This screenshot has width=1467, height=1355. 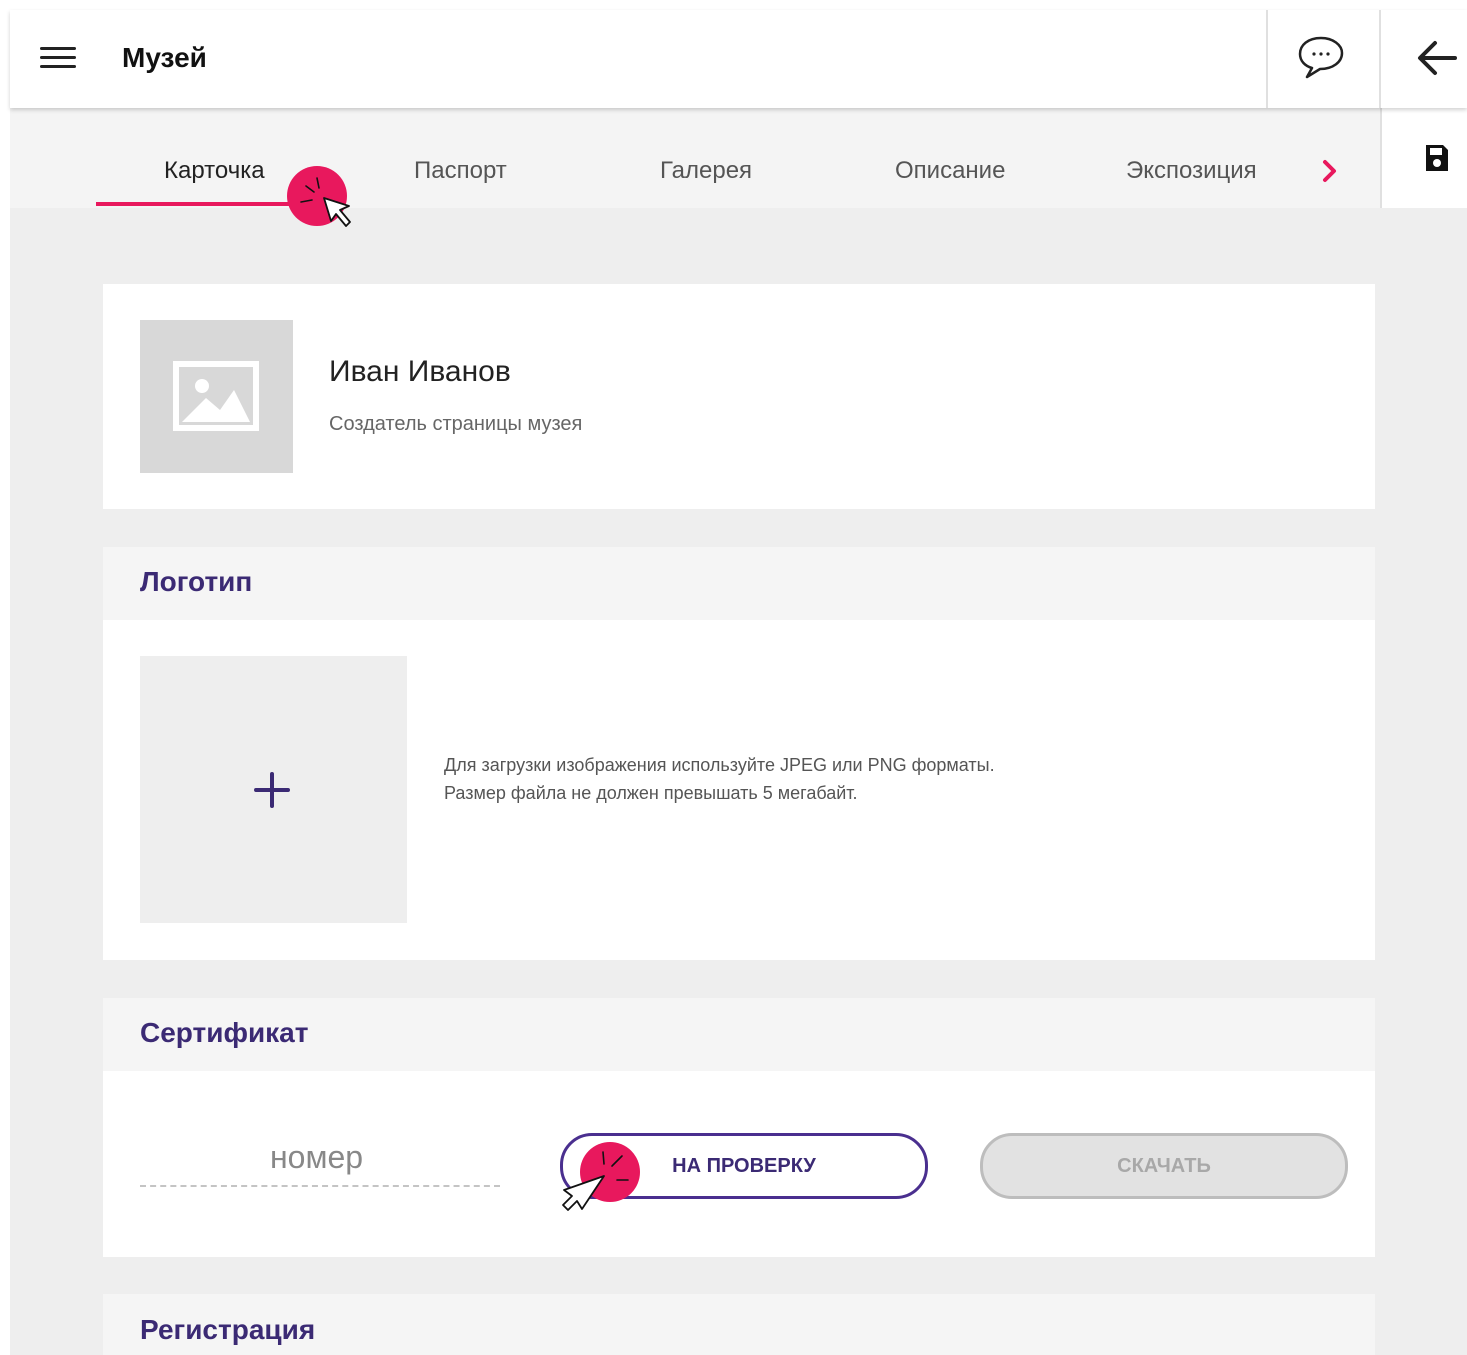 What do you see at coordinates (58, 57) in the screenshot?
I see `menu-icon` at bounding box center [58, 57].